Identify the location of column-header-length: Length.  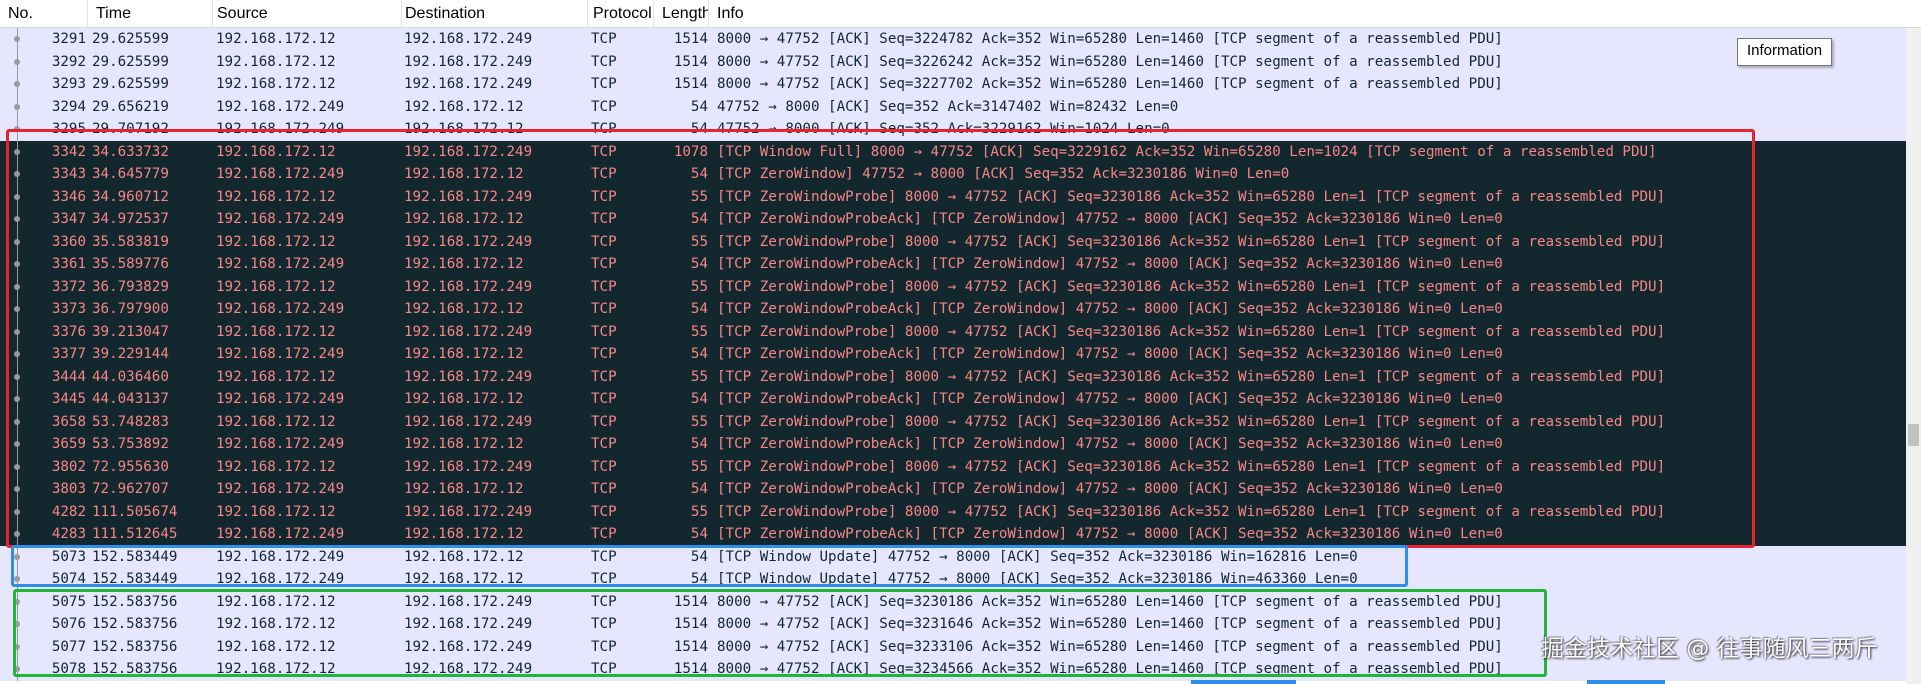
(681, 13).